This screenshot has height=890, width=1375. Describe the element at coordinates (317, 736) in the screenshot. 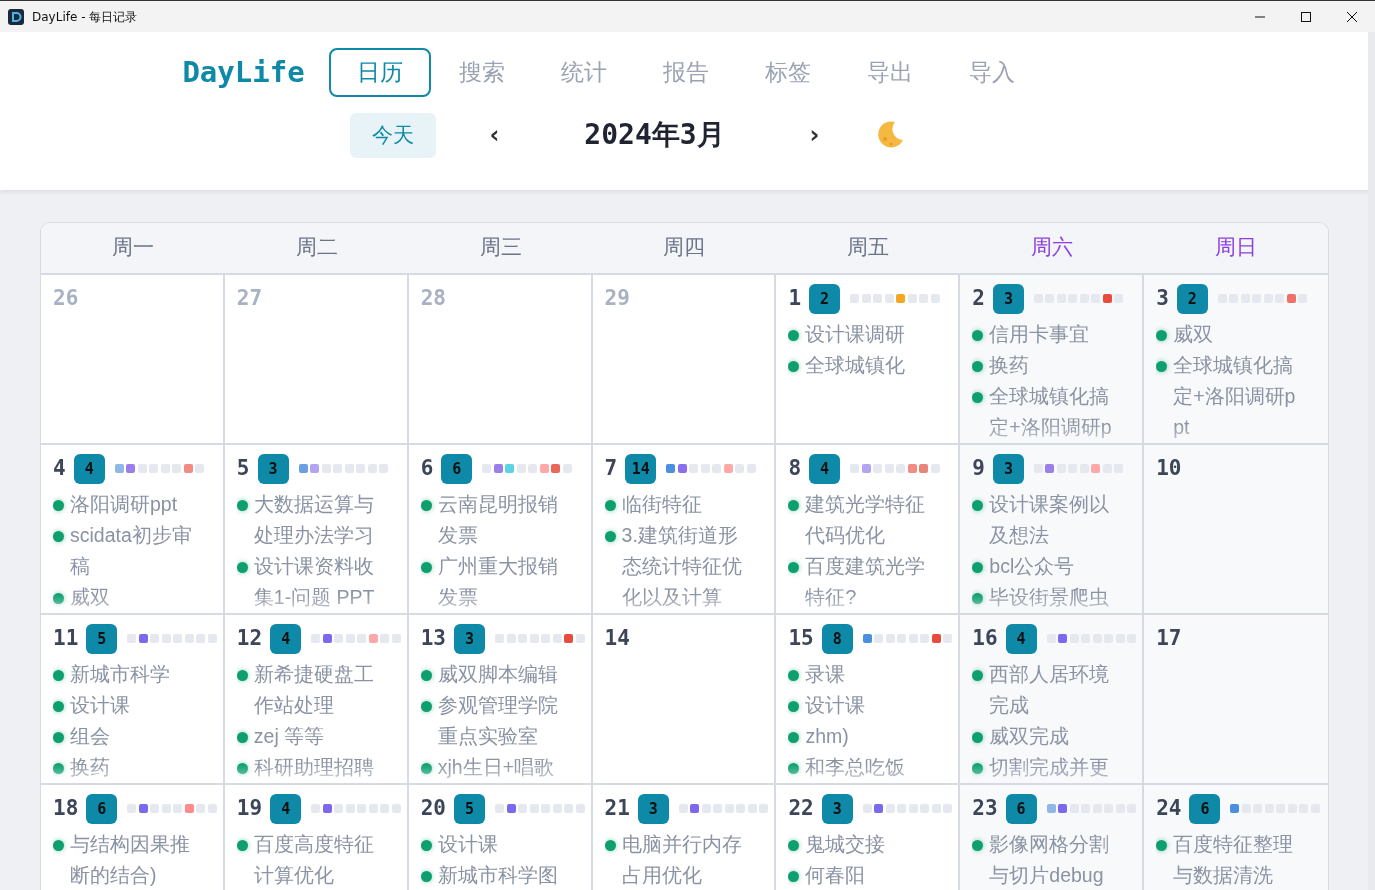

I see `entry-text: zej 等等` at that location.